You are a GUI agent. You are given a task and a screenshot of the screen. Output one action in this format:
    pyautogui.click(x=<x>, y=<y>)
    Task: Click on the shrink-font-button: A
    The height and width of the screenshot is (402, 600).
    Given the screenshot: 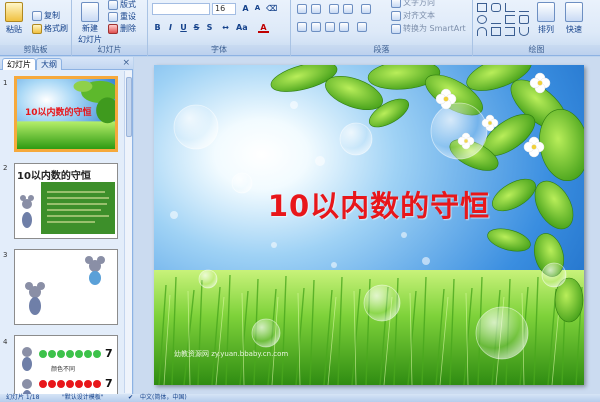 What is the action you would take?
    pyautogui.click(x=257, y=8)
    